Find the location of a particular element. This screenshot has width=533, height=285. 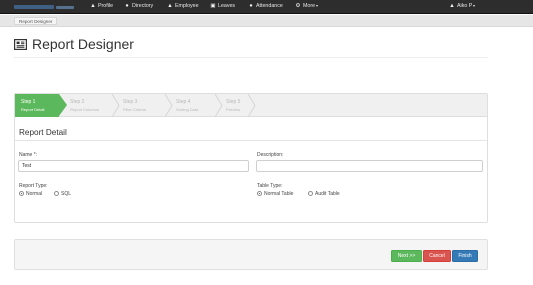

nav-item-label: Leaves is located at coordinates (227, 6).